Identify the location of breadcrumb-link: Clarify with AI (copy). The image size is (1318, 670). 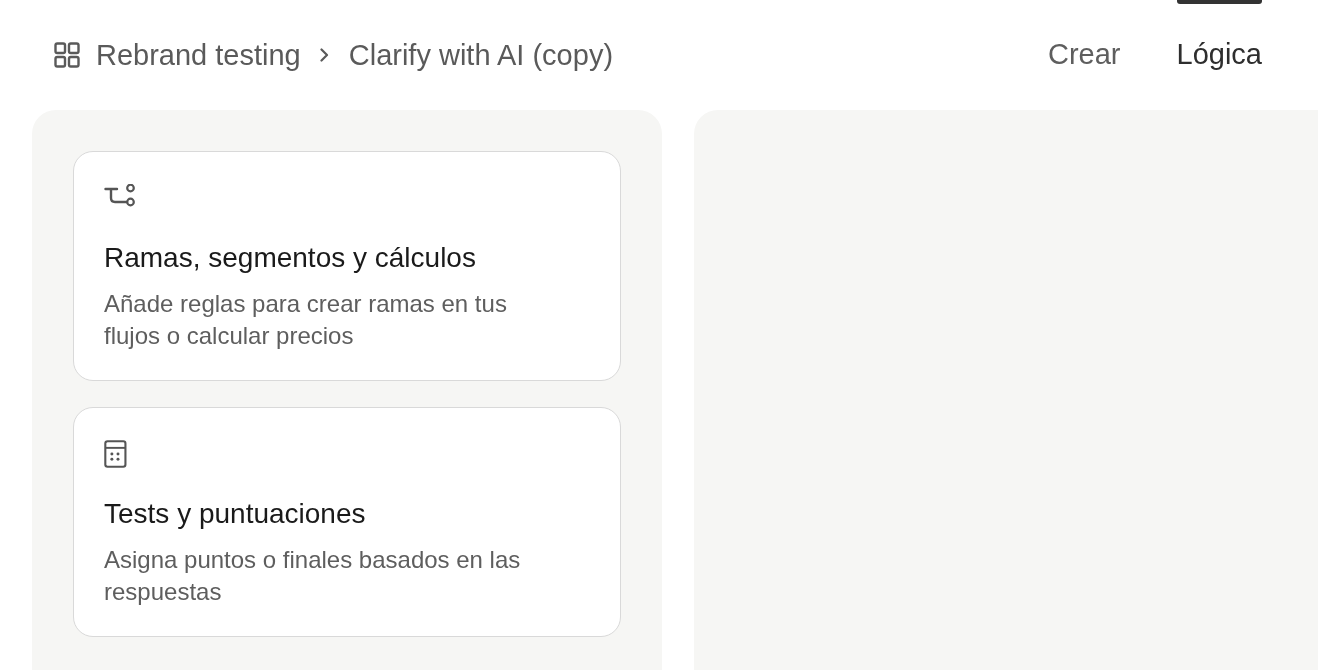
(481, 55).